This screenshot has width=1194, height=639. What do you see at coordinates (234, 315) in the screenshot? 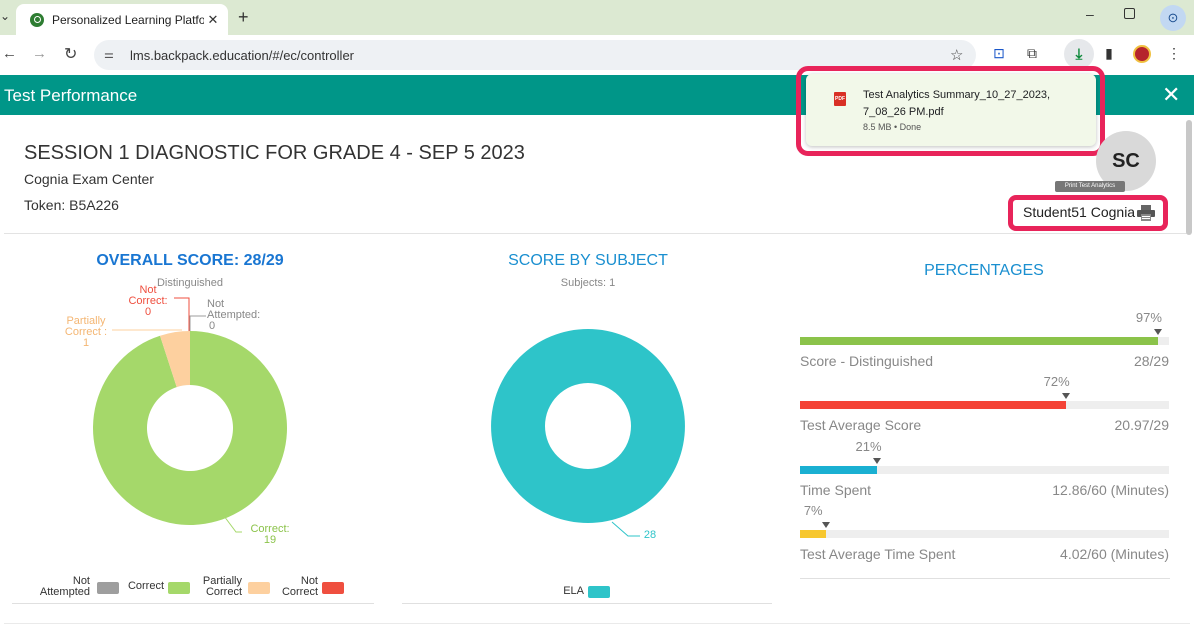
I see `not-attempted-label: Not Attempted: 0` at bounding box center [234, 315].